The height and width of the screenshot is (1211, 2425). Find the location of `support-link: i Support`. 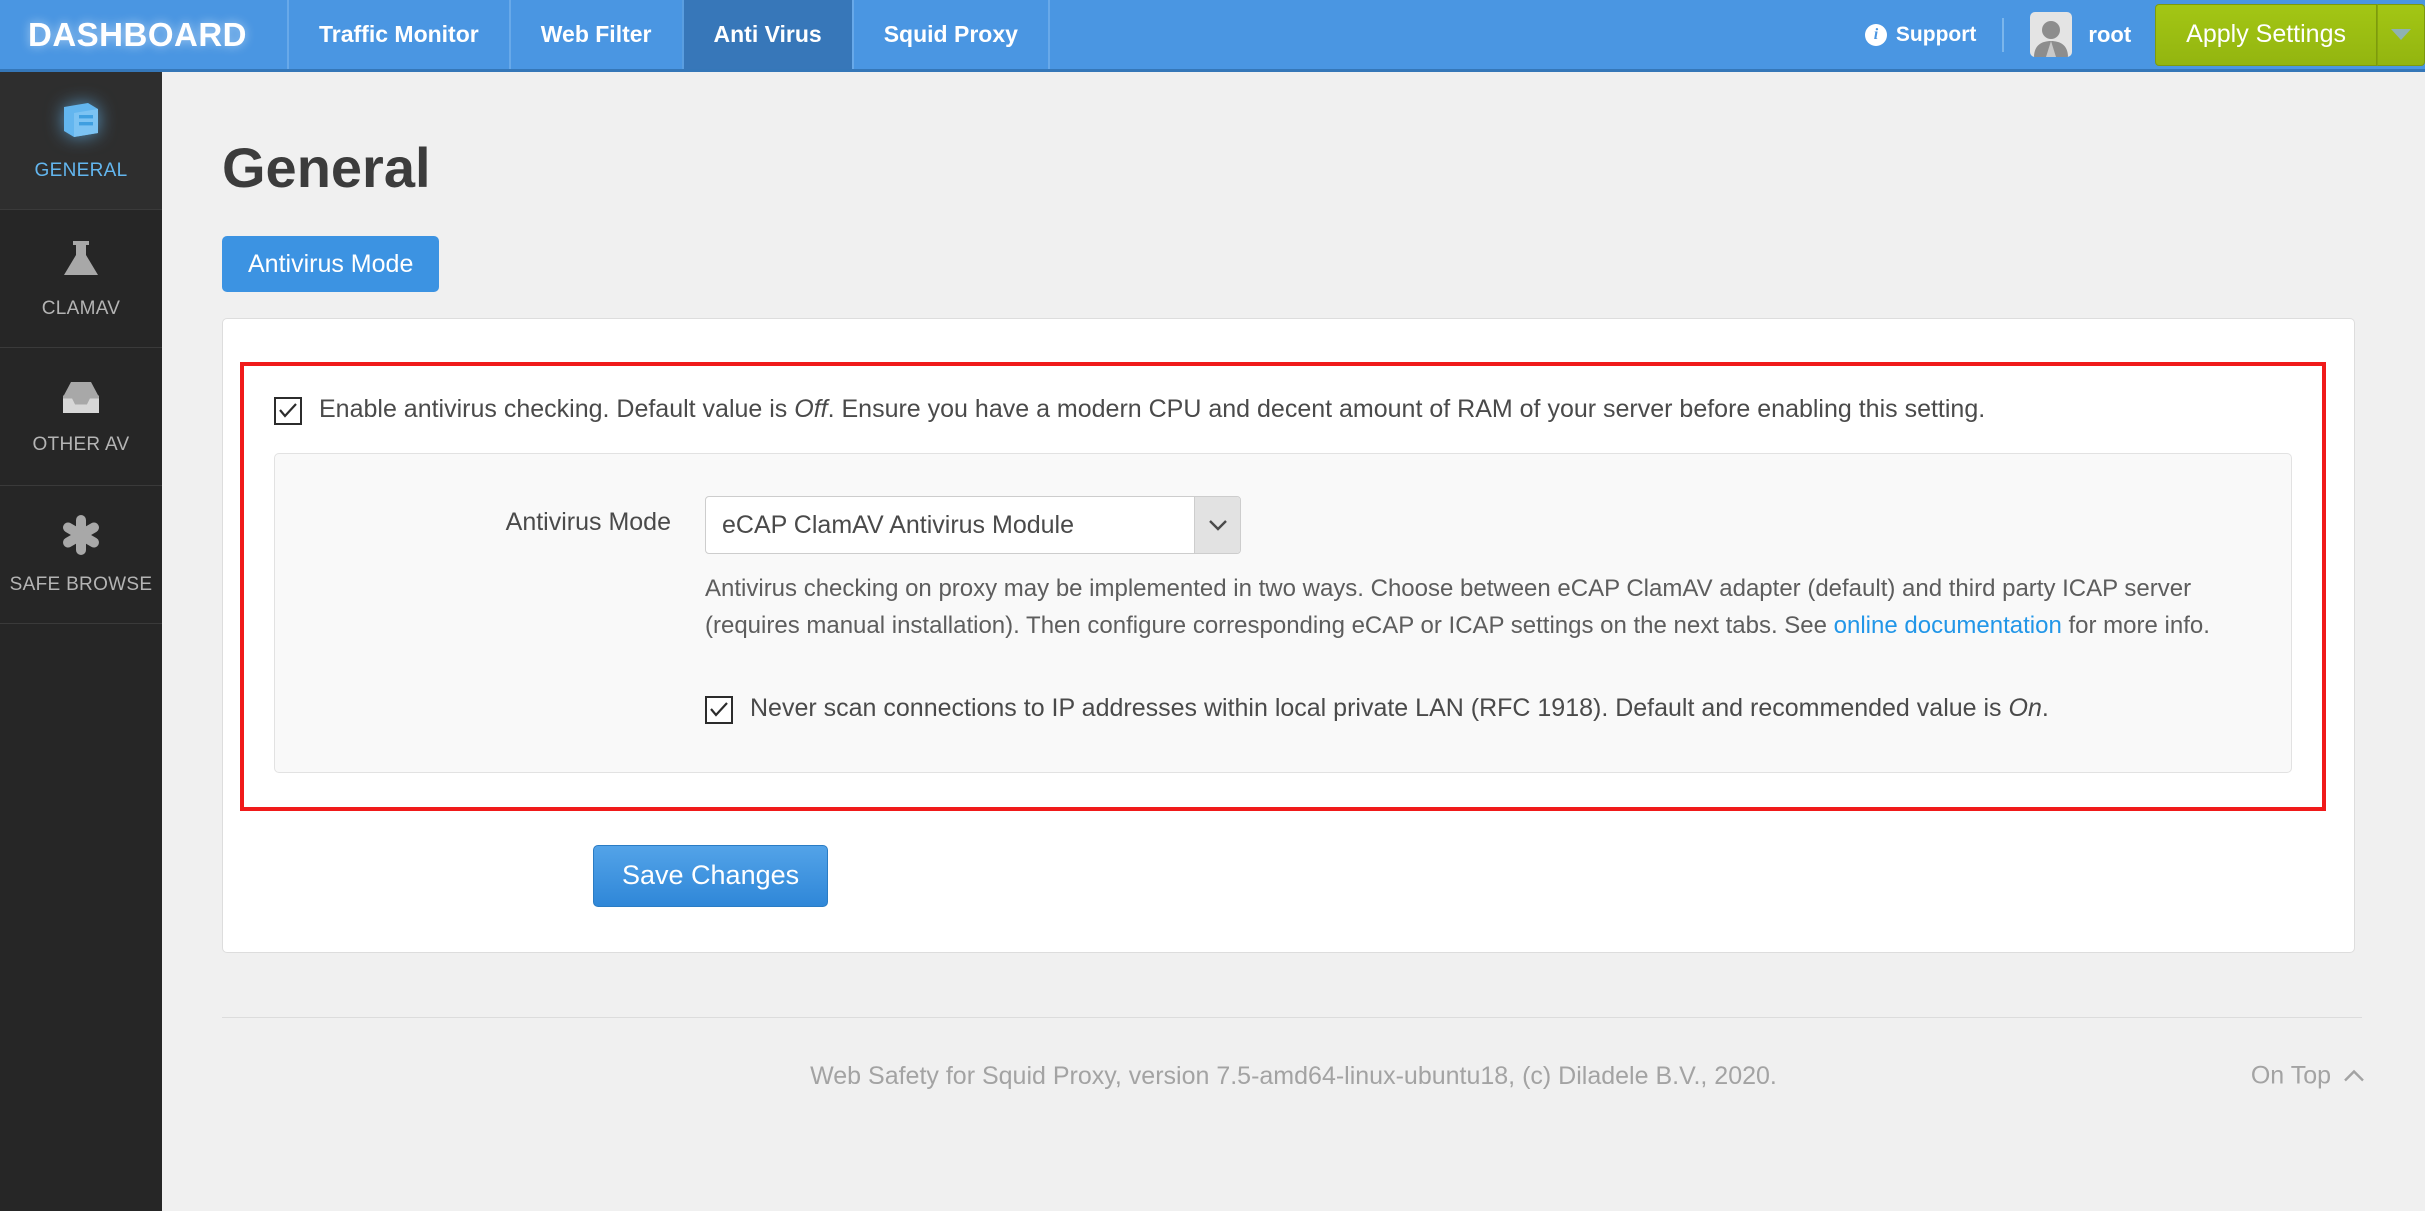

support-link: i Support is located at coordinates (1933, 34).